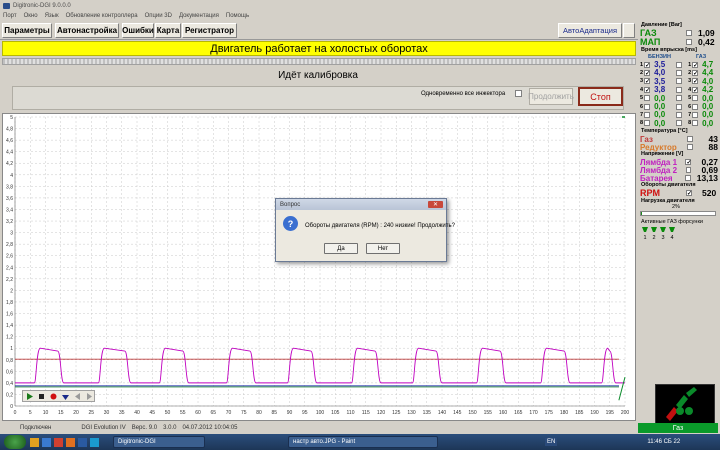 The height and width of the screenshot is (450, 720). What do you see at coordinates (672, 233) in the screenshot?
I see `injector-indicator: 4` at bounding box center [672, 233].